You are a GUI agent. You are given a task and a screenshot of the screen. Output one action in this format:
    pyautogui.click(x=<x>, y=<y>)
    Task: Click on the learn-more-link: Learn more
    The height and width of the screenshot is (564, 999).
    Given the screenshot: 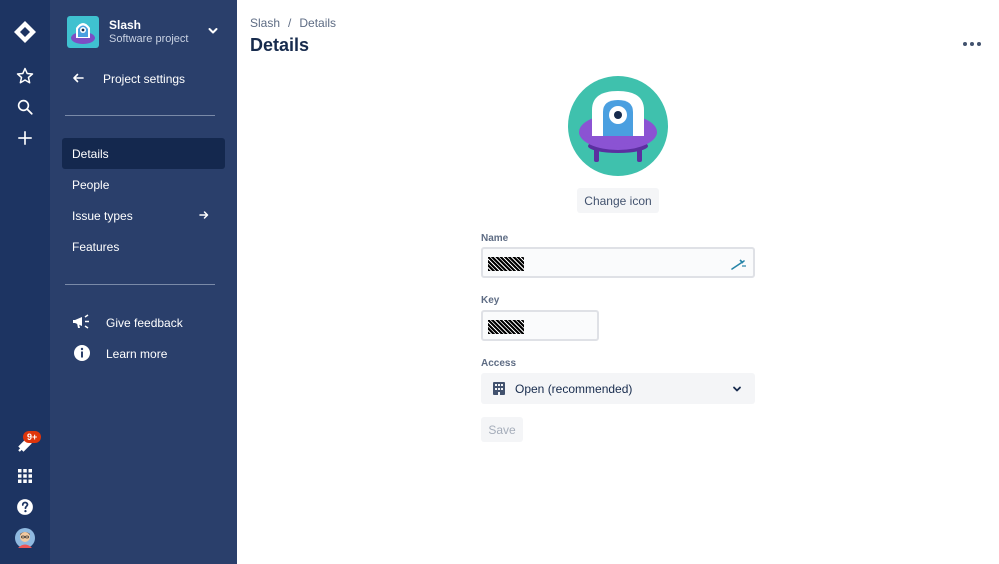 What is the action you would take?
    pyautogui.click(x=147, y=352)
    